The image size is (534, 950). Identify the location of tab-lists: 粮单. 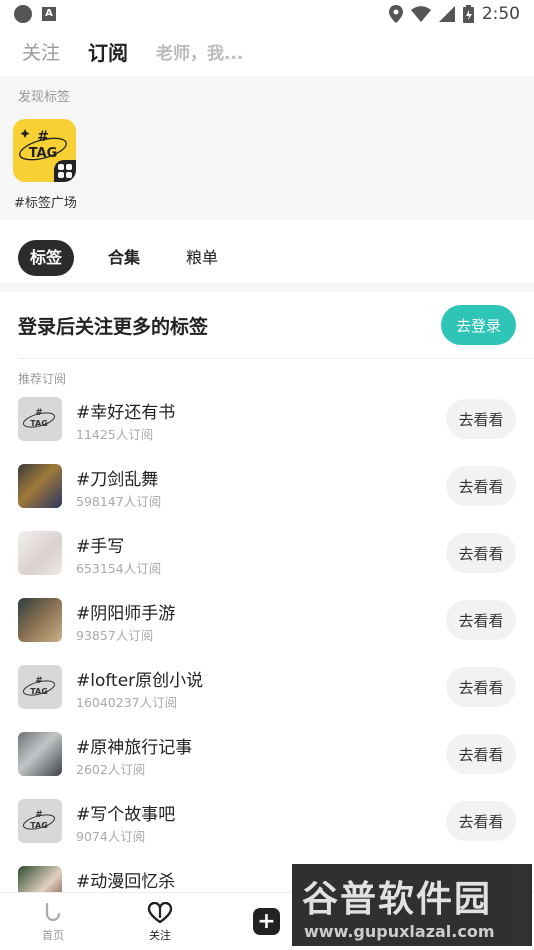
(202, 258).